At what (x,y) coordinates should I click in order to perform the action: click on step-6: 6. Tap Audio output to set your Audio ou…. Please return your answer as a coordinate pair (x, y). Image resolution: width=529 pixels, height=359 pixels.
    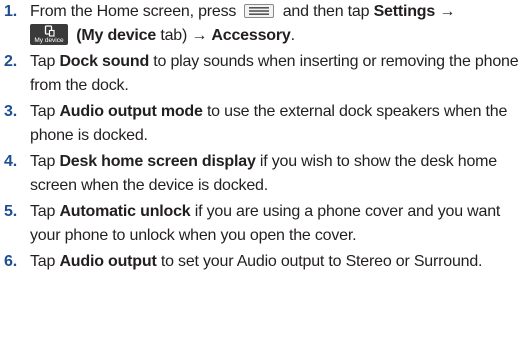
    Looking at the image, I should click on (264, 262).